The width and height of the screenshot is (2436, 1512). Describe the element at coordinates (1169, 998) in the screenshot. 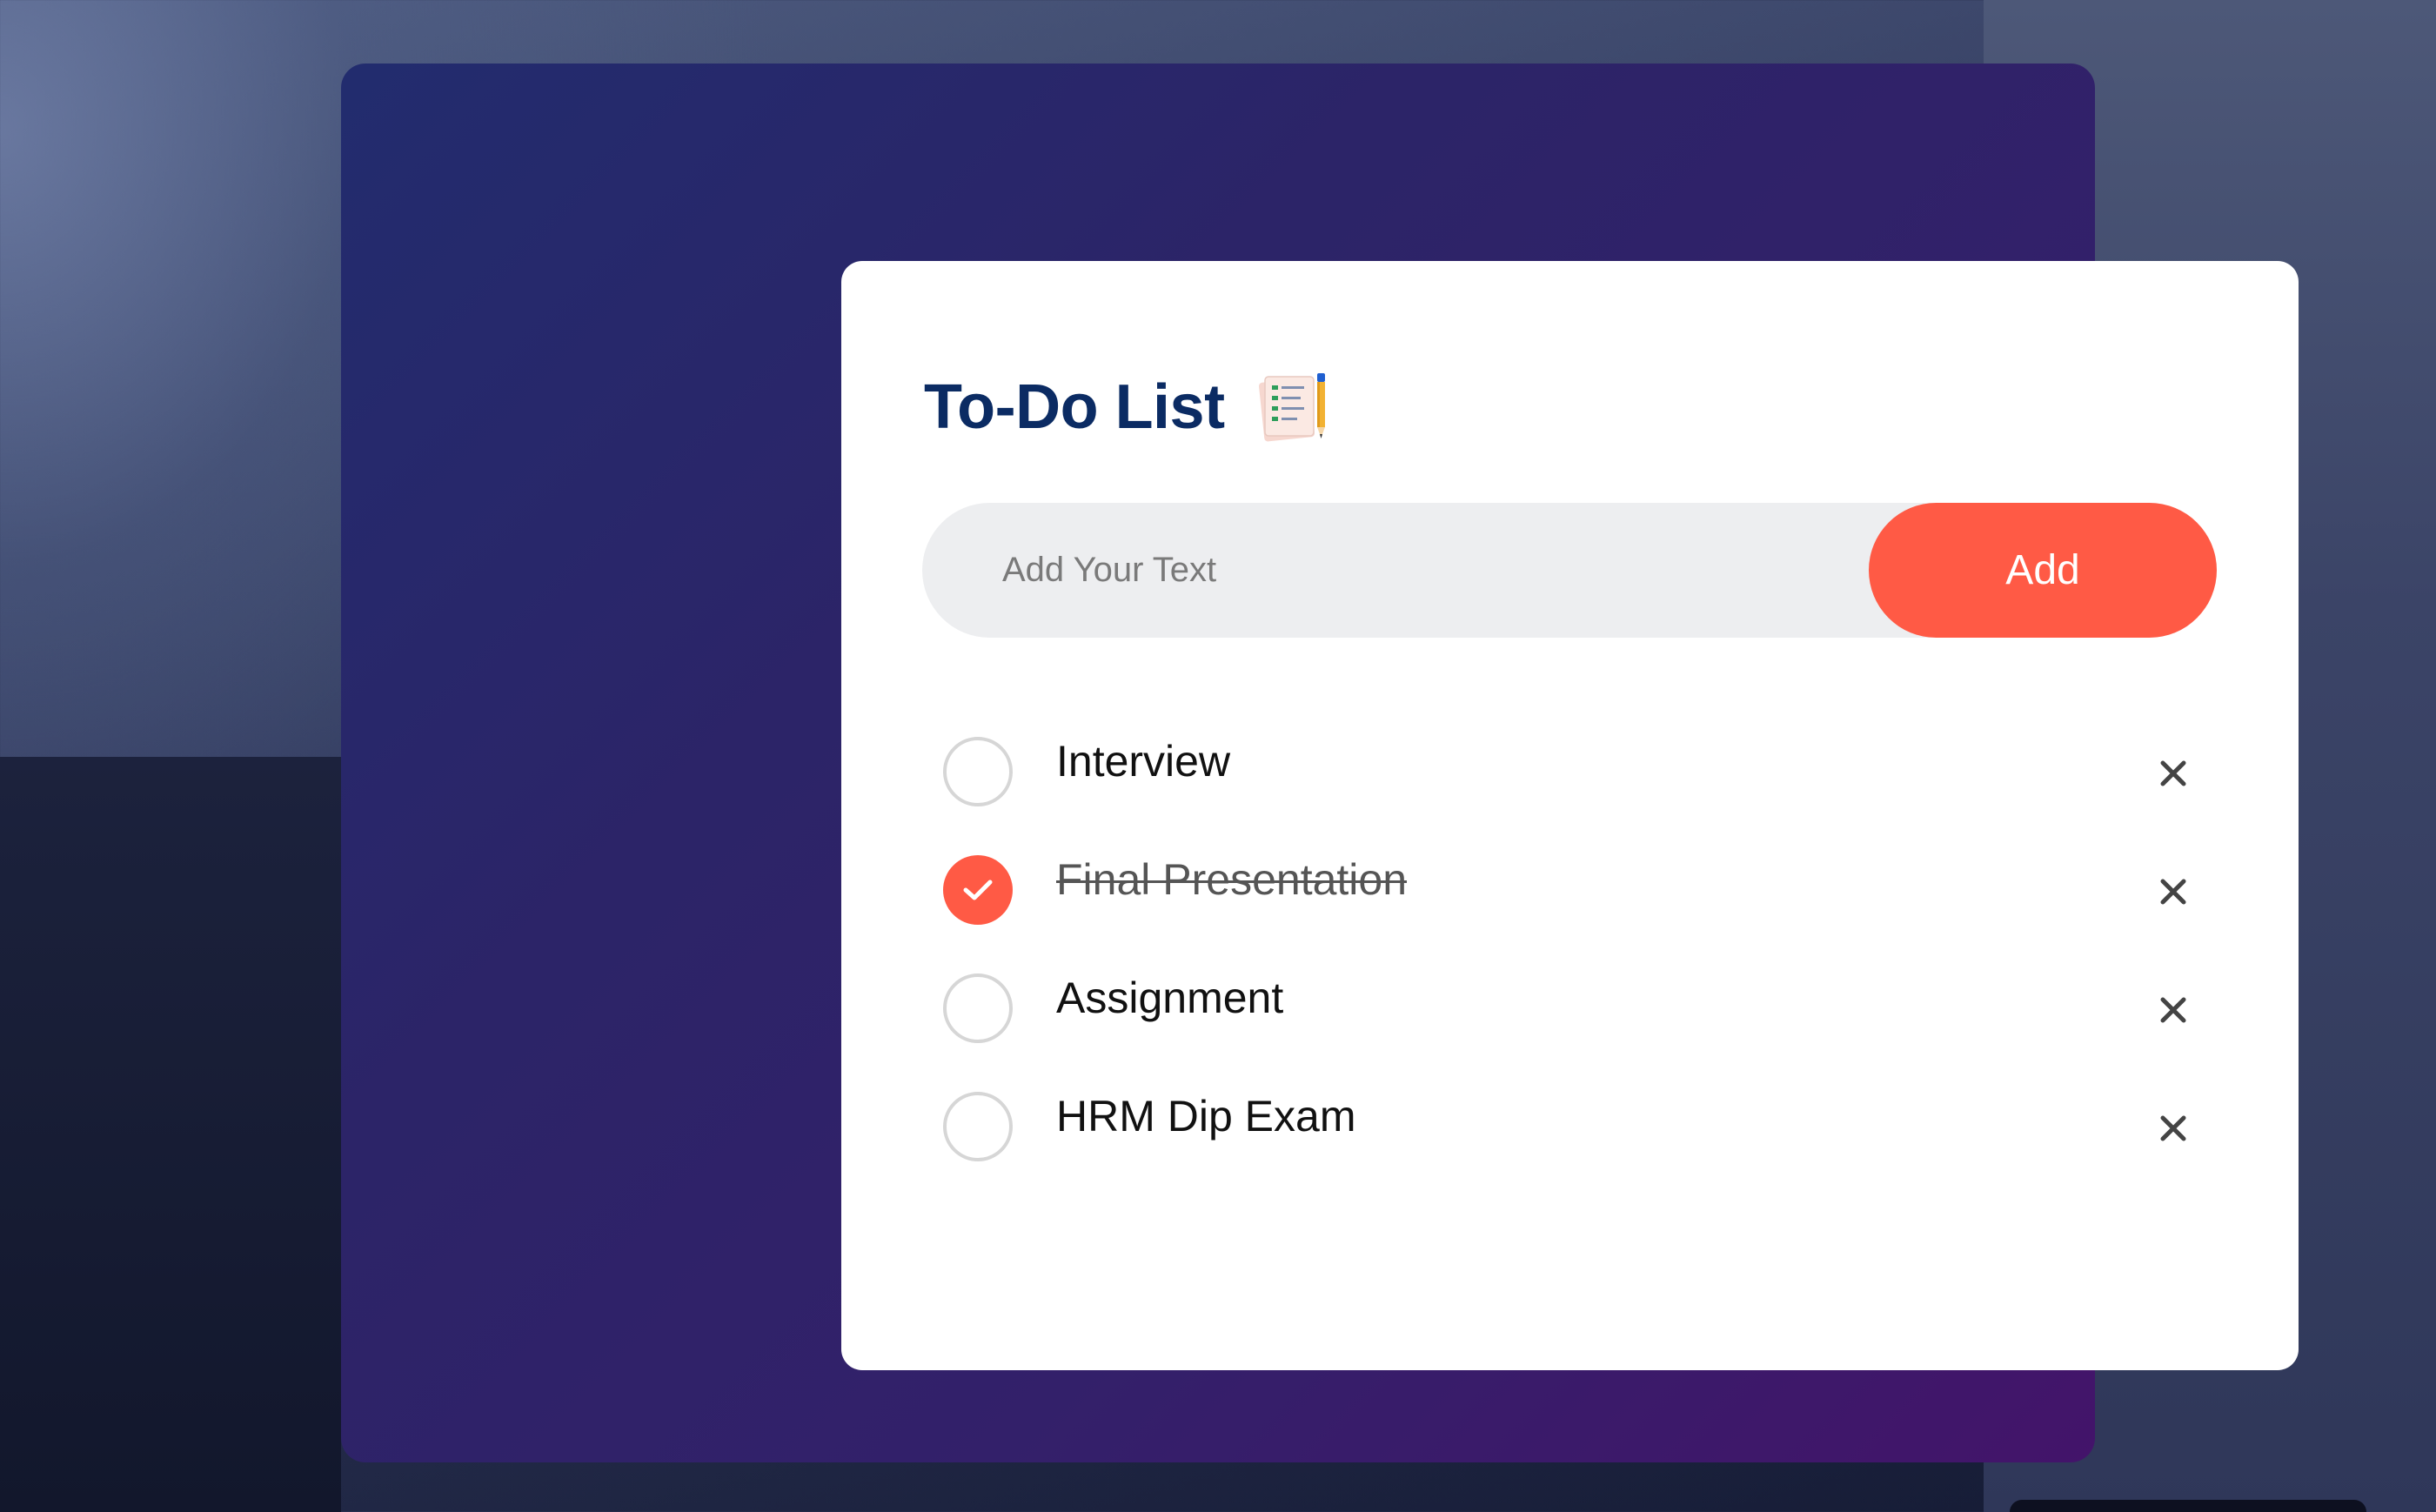

I see `task-label: Assignment` at that location.